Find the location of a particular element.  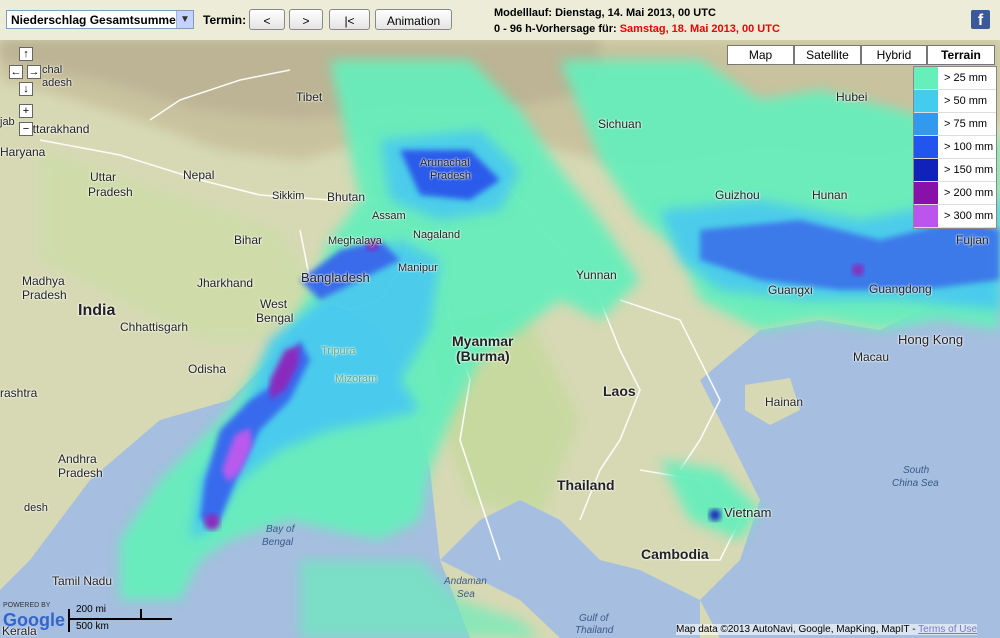

legend-label: > 25 mm is located at coordinates (966, 78).